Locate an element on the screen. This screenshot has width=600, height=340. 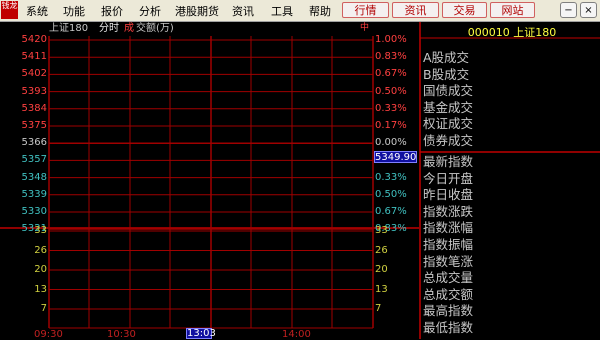
price-tick-label: 5393 is located at coordinates (34, 91).